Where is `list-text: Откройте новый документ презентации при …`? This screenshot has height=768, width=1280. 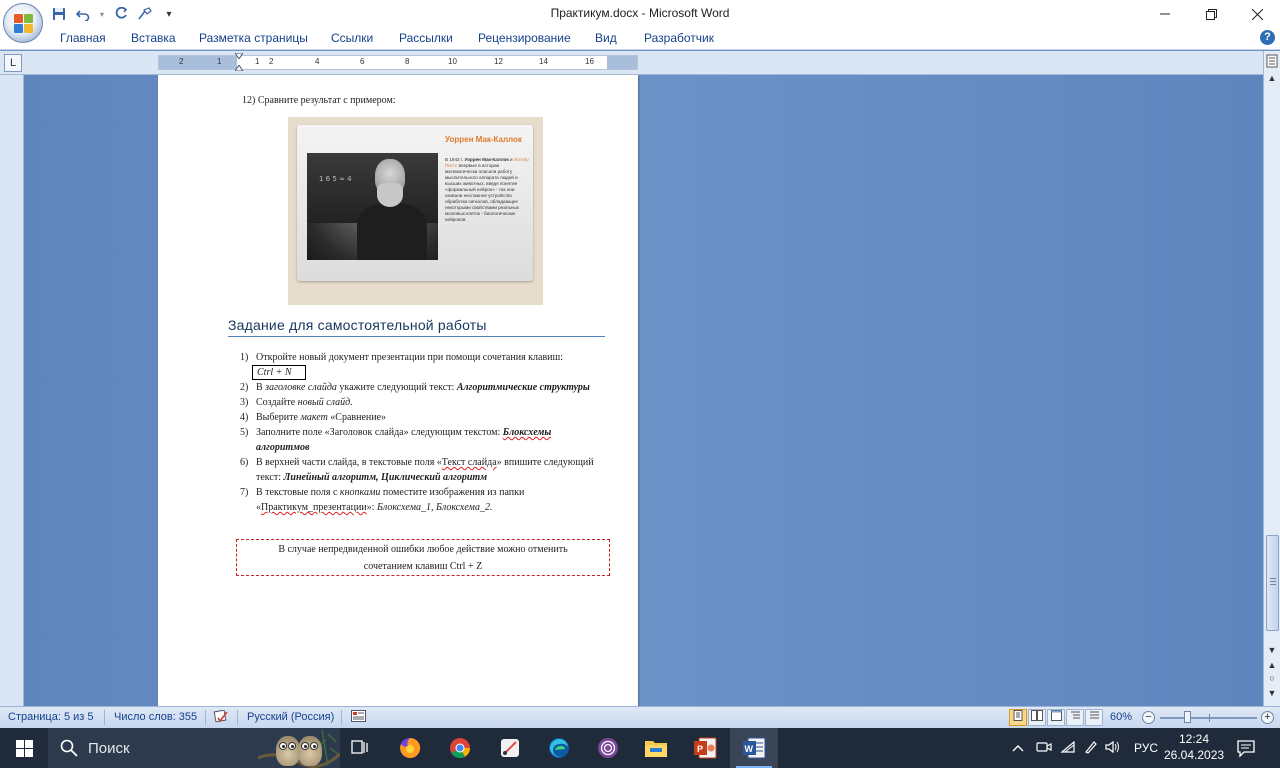 list-text: Откройте новый документ презентации при … is located at coordinates (410, 357).